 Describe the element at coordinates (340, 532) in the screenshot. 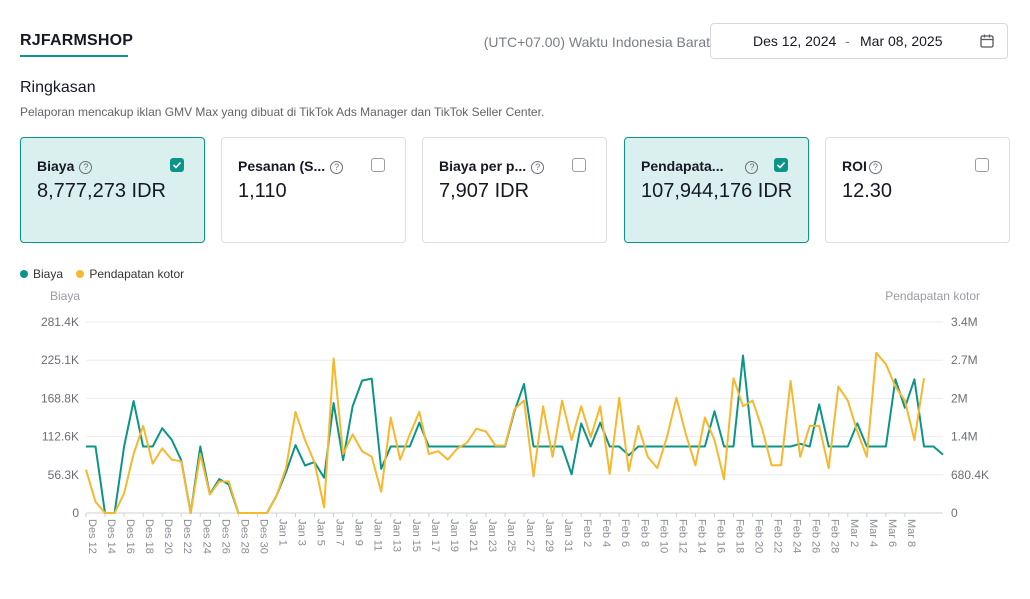

I see `x-tick-label: Jan 7` at that location.